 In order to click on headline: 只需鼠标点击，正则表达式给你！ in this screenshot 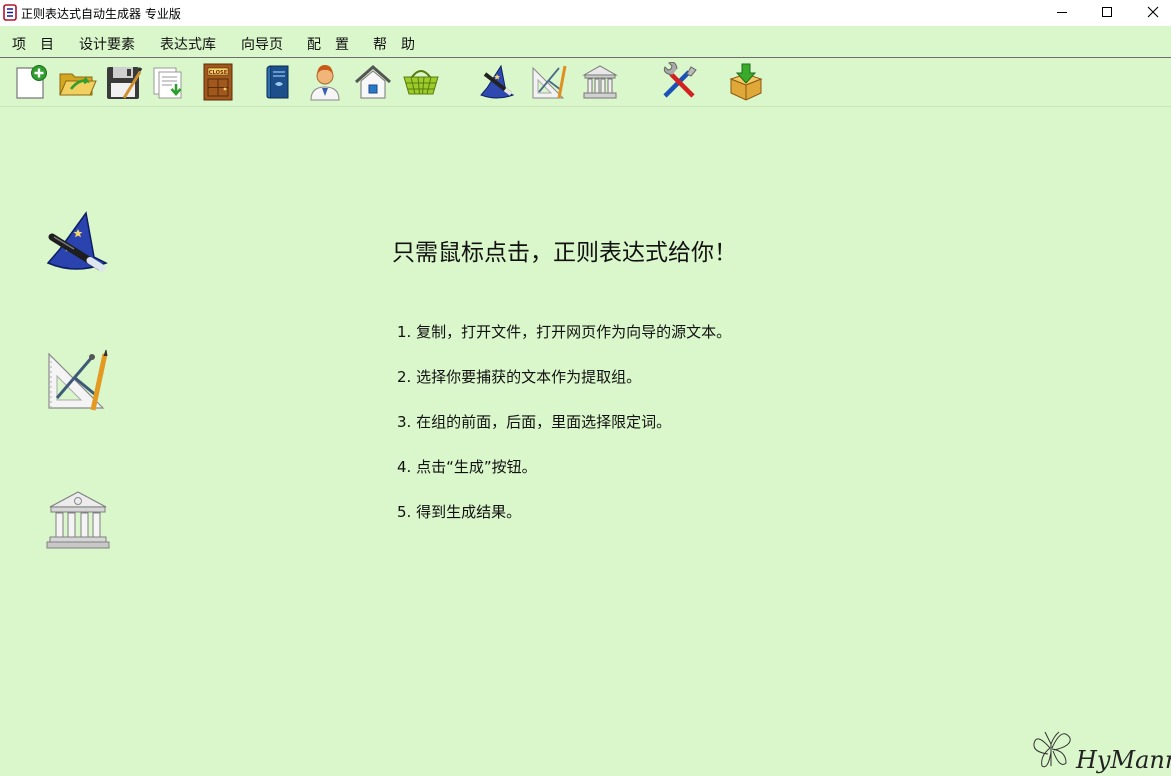, I will do `click(564, 253)`.